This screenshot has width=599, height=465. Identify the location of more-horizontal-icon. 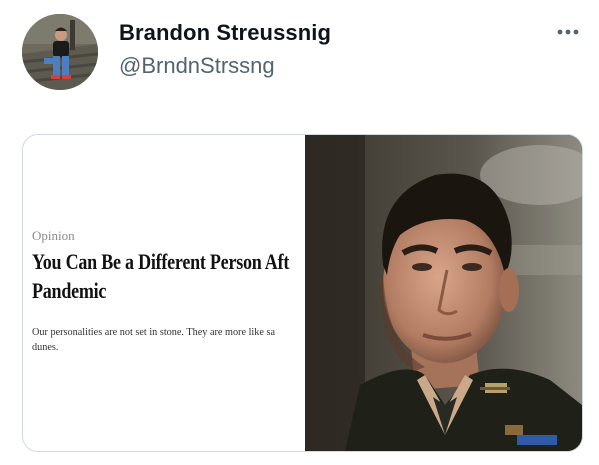
(568, 32).